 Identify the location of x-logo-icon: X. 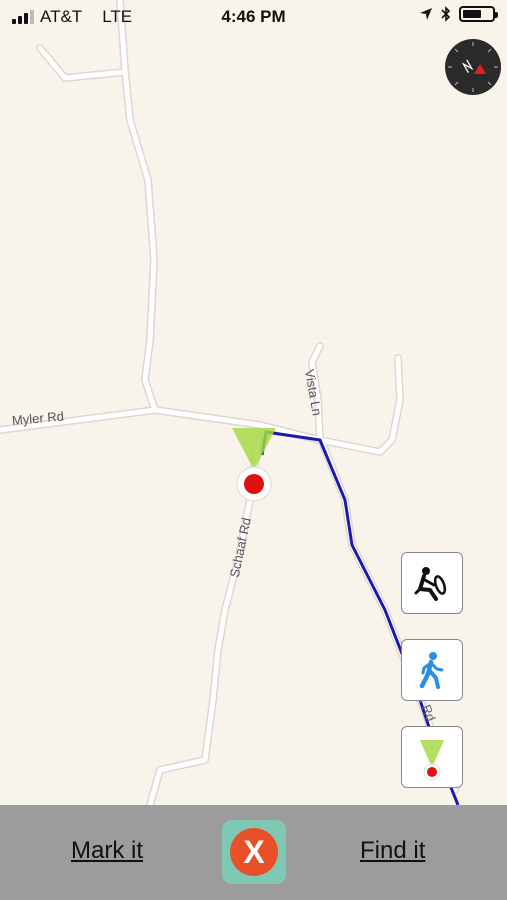
(254, 852).